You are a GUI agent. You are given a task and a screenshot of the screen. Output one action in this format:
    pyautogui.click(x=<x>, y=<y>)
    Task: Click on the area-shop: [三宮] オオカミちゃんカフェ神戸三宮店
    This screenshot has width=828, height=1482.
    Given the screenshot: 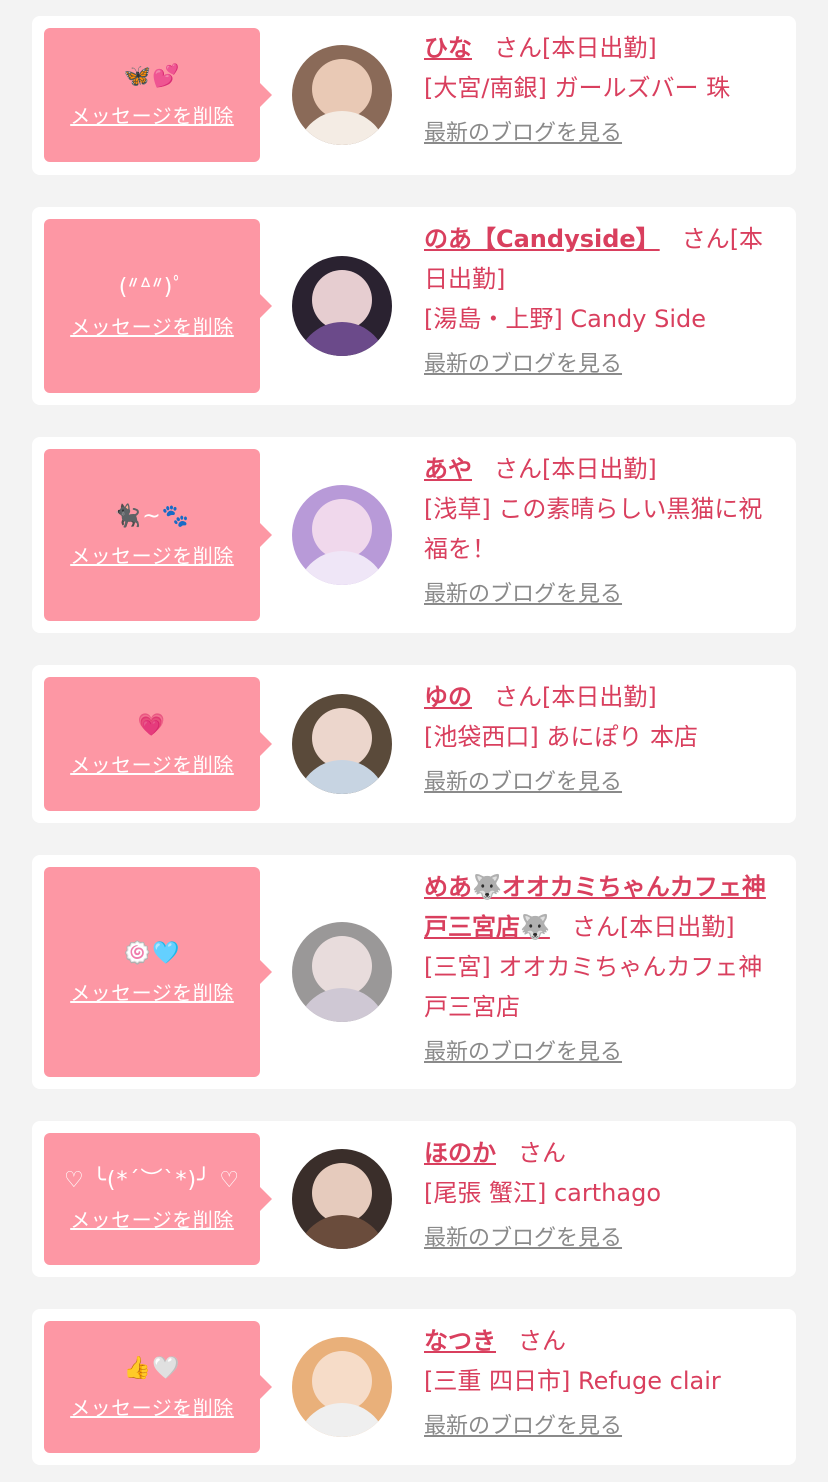 What is the action you would take?
    pyautogui.click(x=593, y=987)
    